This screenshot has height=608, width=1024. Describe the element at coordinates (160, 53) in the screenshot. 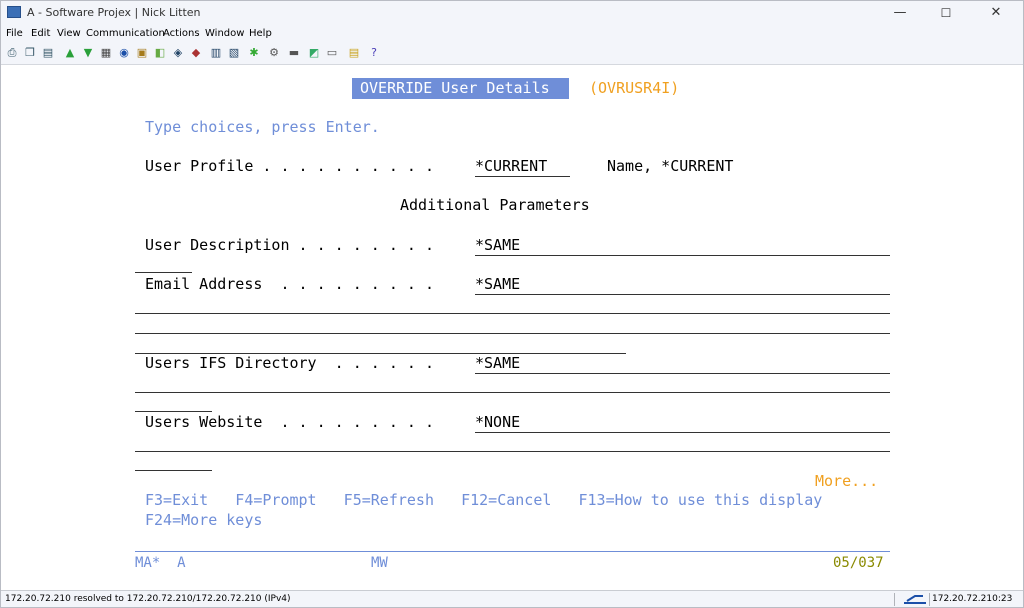

I see `play-macro-icon: ◧` at that location.